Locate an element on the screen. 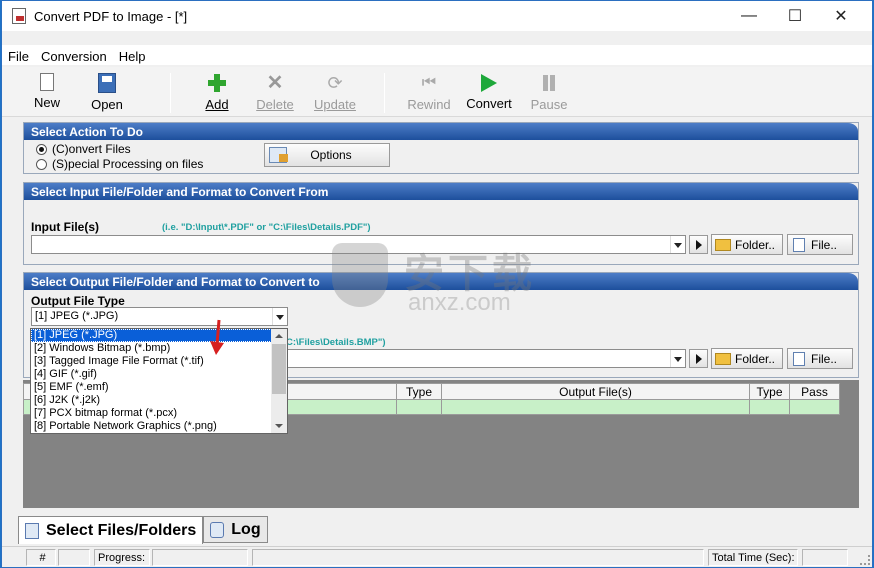 Image resolution: width=874 pixels, height=568 pixels. input-go-button is located at coordinates (698, 244).